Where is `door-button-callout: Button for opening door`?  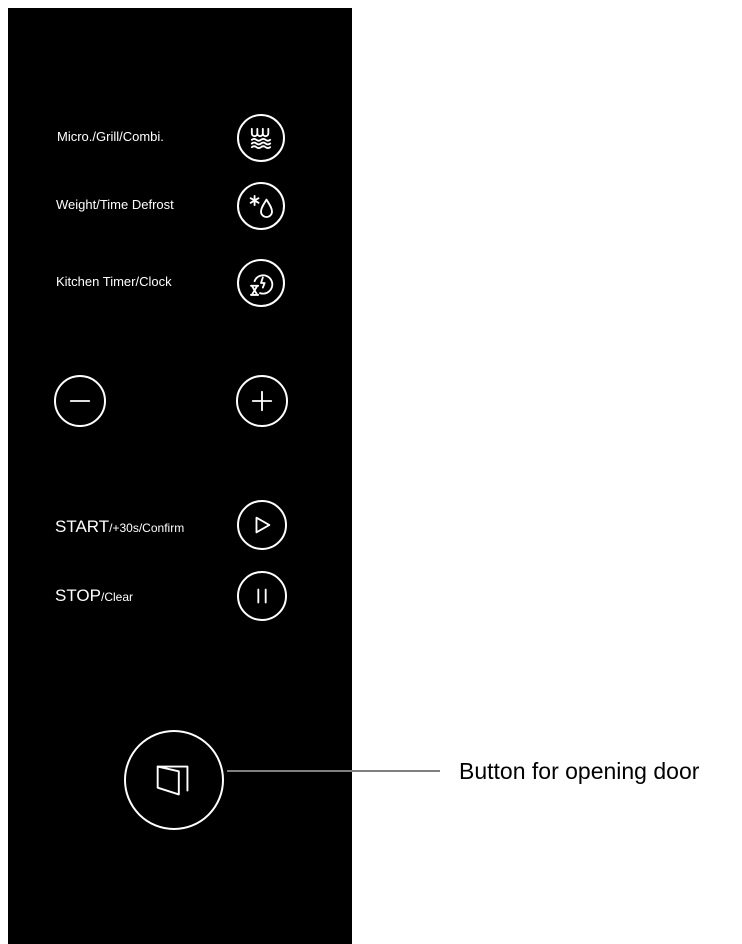
door-button-callout: Button for opening door is located at coordinates (579, 771).